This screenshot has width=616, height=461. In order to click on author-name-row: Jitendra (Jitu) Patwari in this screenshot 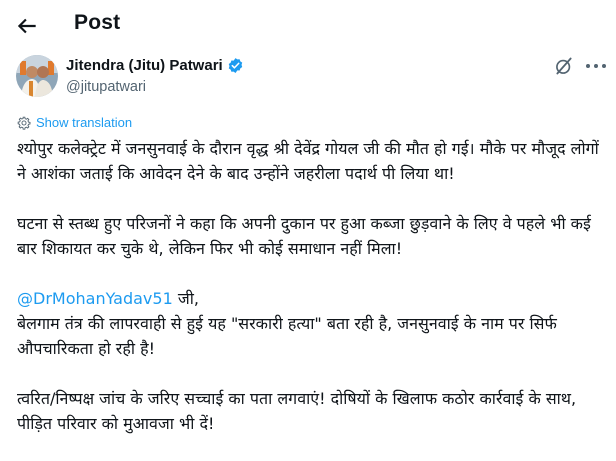, I will do `click(155, 65)`.